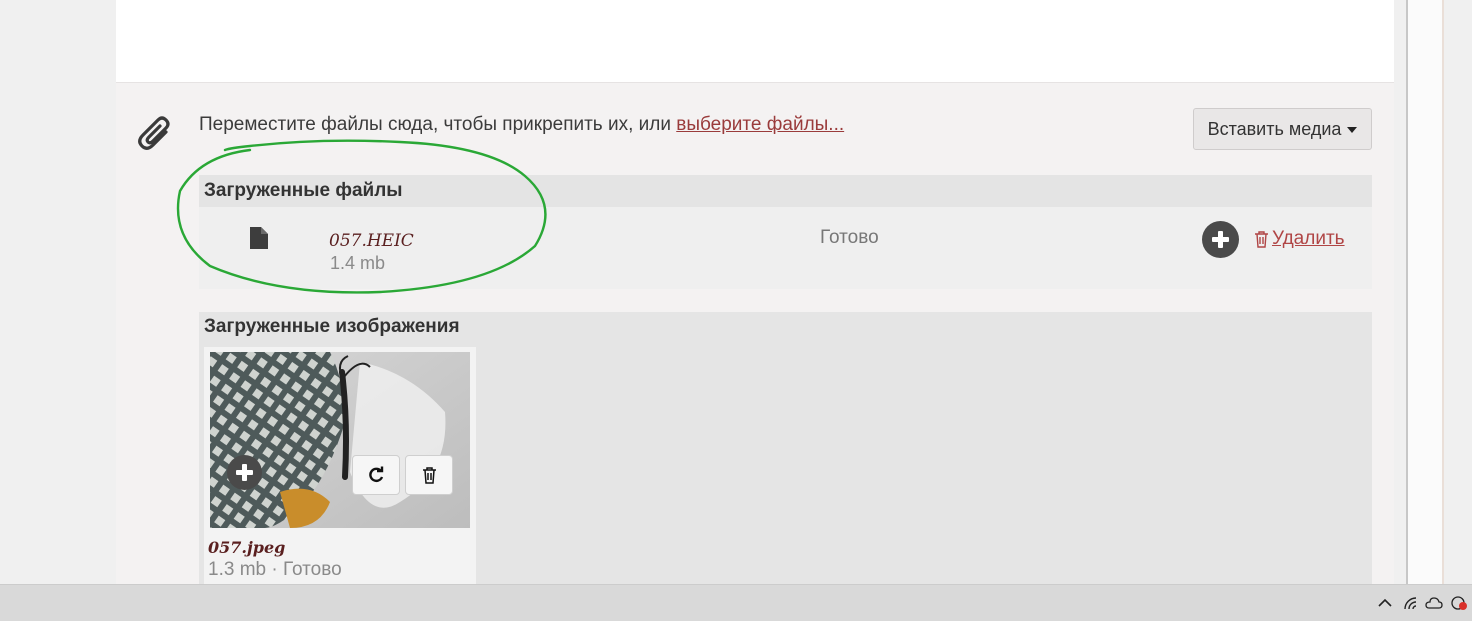 Image resolution: width=1472 pixels, height=621 pixels. Describe the element at coordinates (154, 133) in the screenshot. I see `paperclip-icon` at that location.